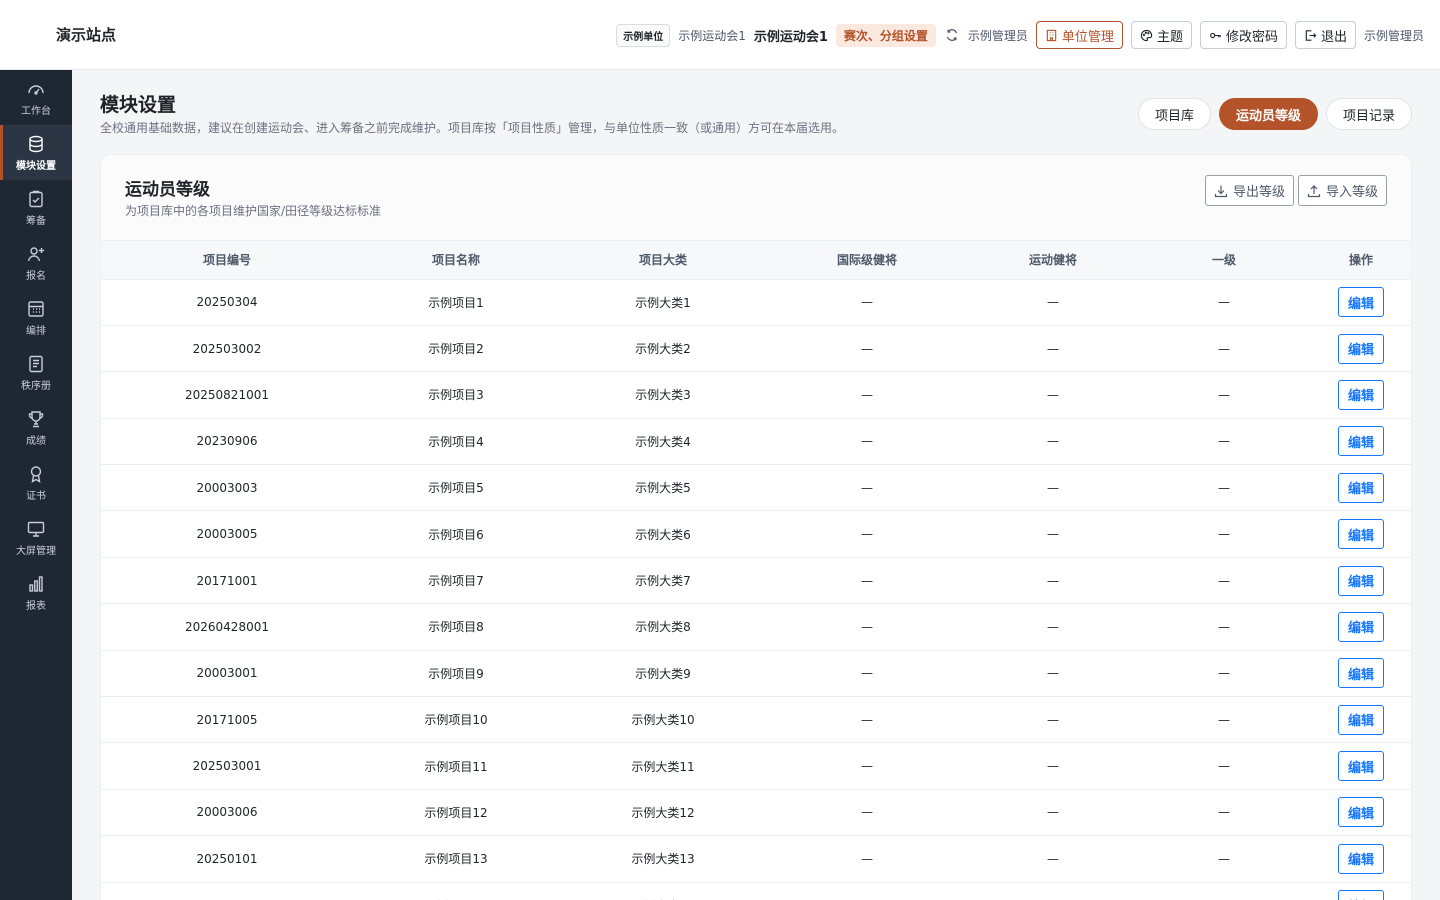  What do you see at coordinates (36, 152) in the screenshot?
I see `sidebar-item-module-settings: 模块设置` at bounding box center [36, 152].